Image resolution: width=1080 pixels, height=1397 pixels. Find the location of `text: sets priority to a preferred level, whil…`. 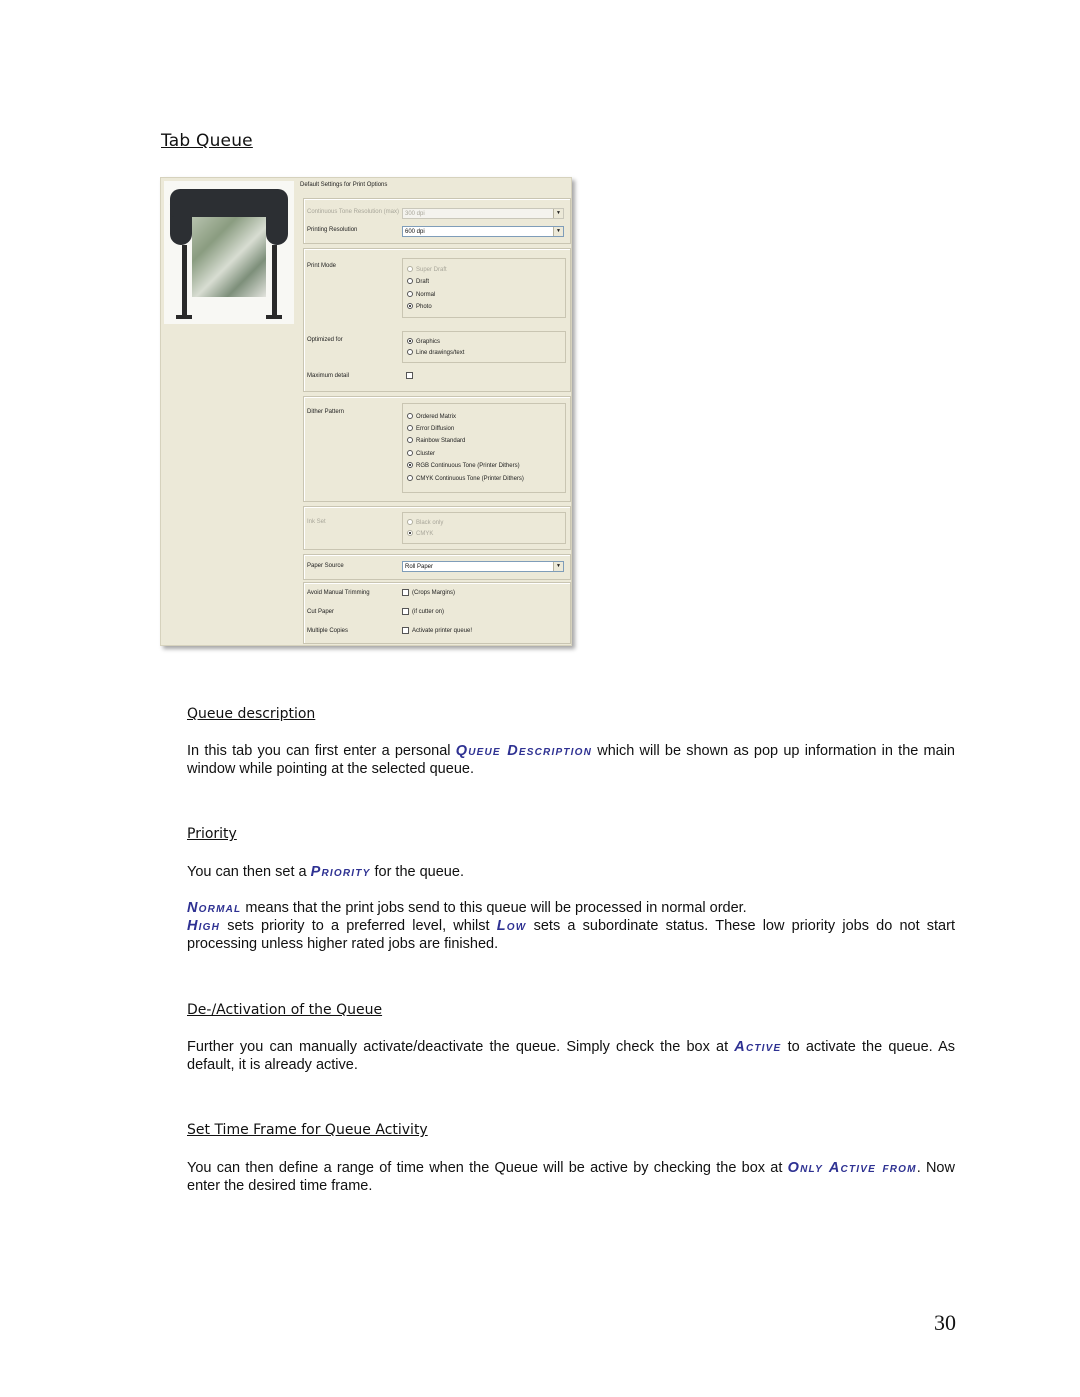

text: sets priority to a preferred level, whil… is located at coordinates (358, 926).